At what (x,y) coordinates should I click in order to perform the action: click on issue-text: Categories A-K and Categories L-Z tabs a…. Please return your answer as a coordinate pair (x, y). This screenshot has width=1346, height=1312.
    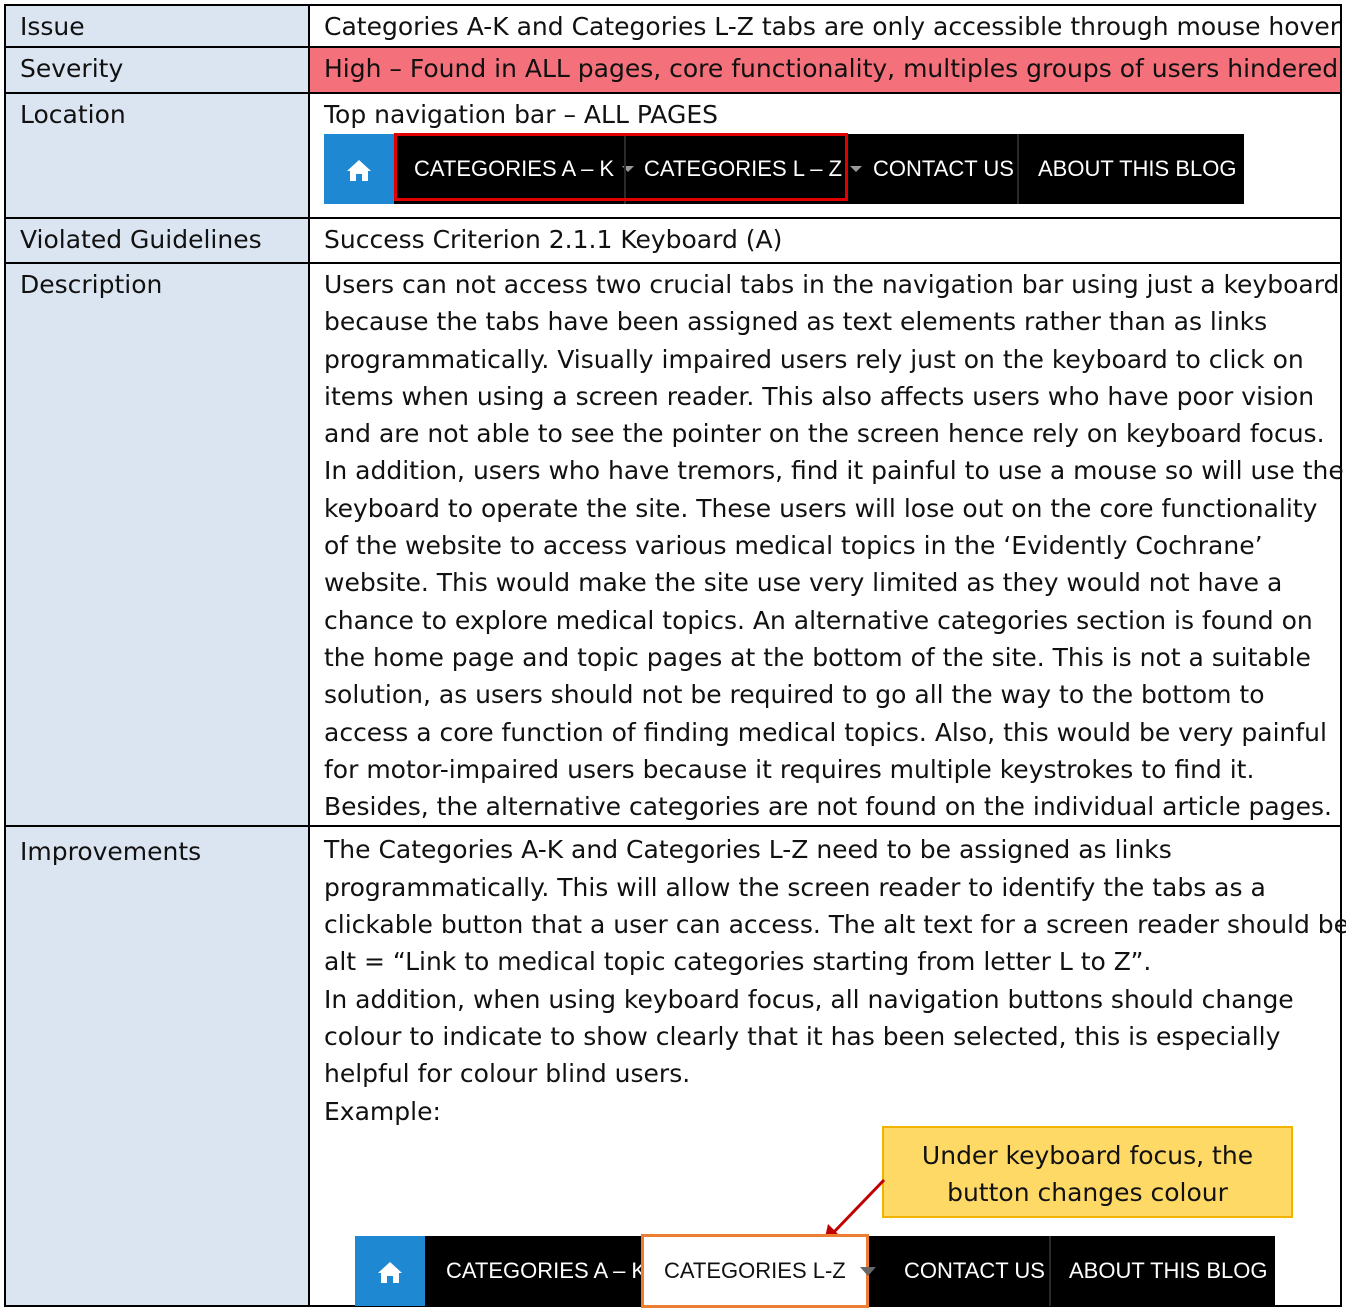
    Looking at the image, I should click on (832, 26).